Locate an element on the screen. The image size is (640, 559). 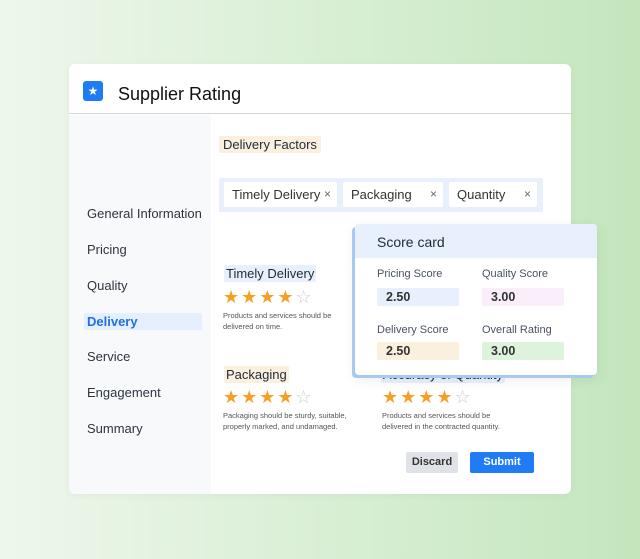
sidebar-item-general-information: General Information is located at coordinates (143, 213).